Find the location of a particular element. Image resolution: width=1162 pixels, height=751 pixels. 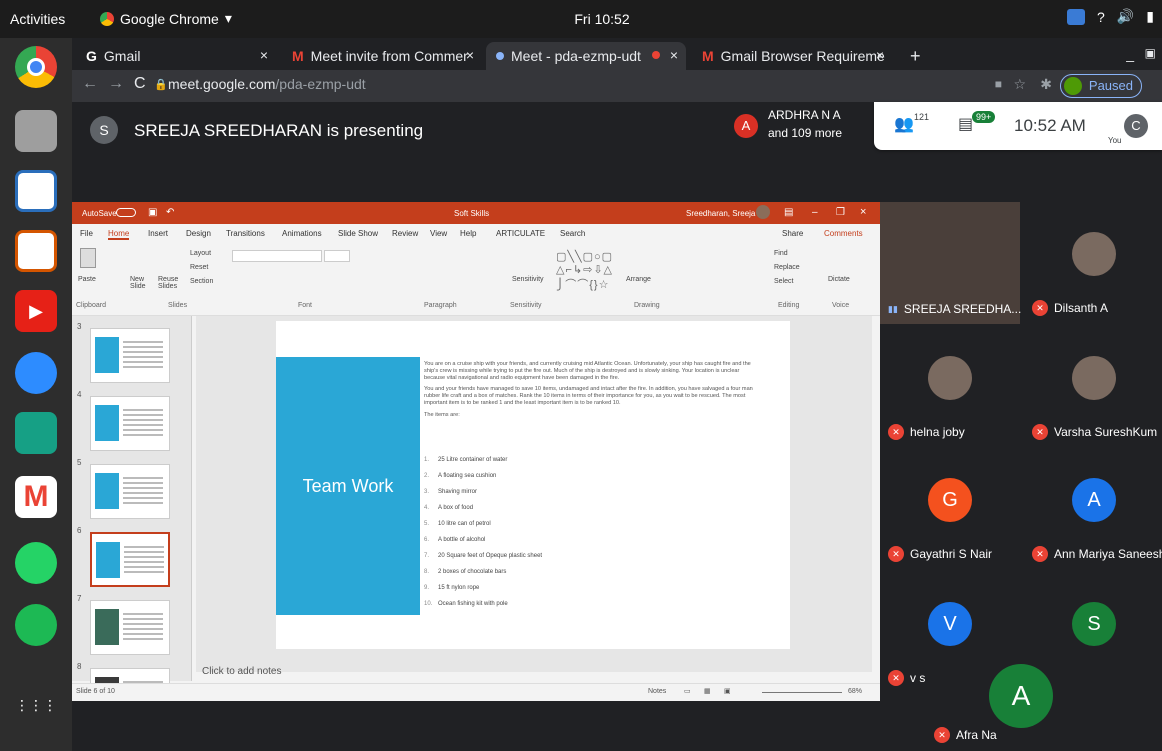

ribbon-tab: Help is located at coordinates (468, 233).